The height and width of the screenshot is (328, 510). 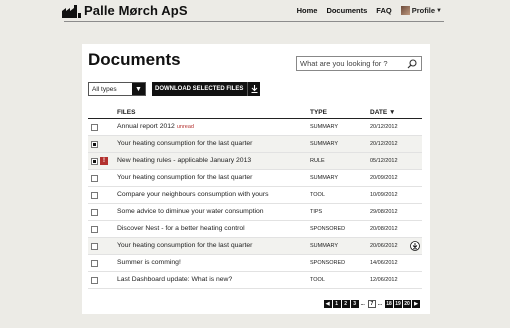 What do you see at coordinates (104, 161) in the screenshot?
I see `warning-icon: !` at bounding box center [104, 161].